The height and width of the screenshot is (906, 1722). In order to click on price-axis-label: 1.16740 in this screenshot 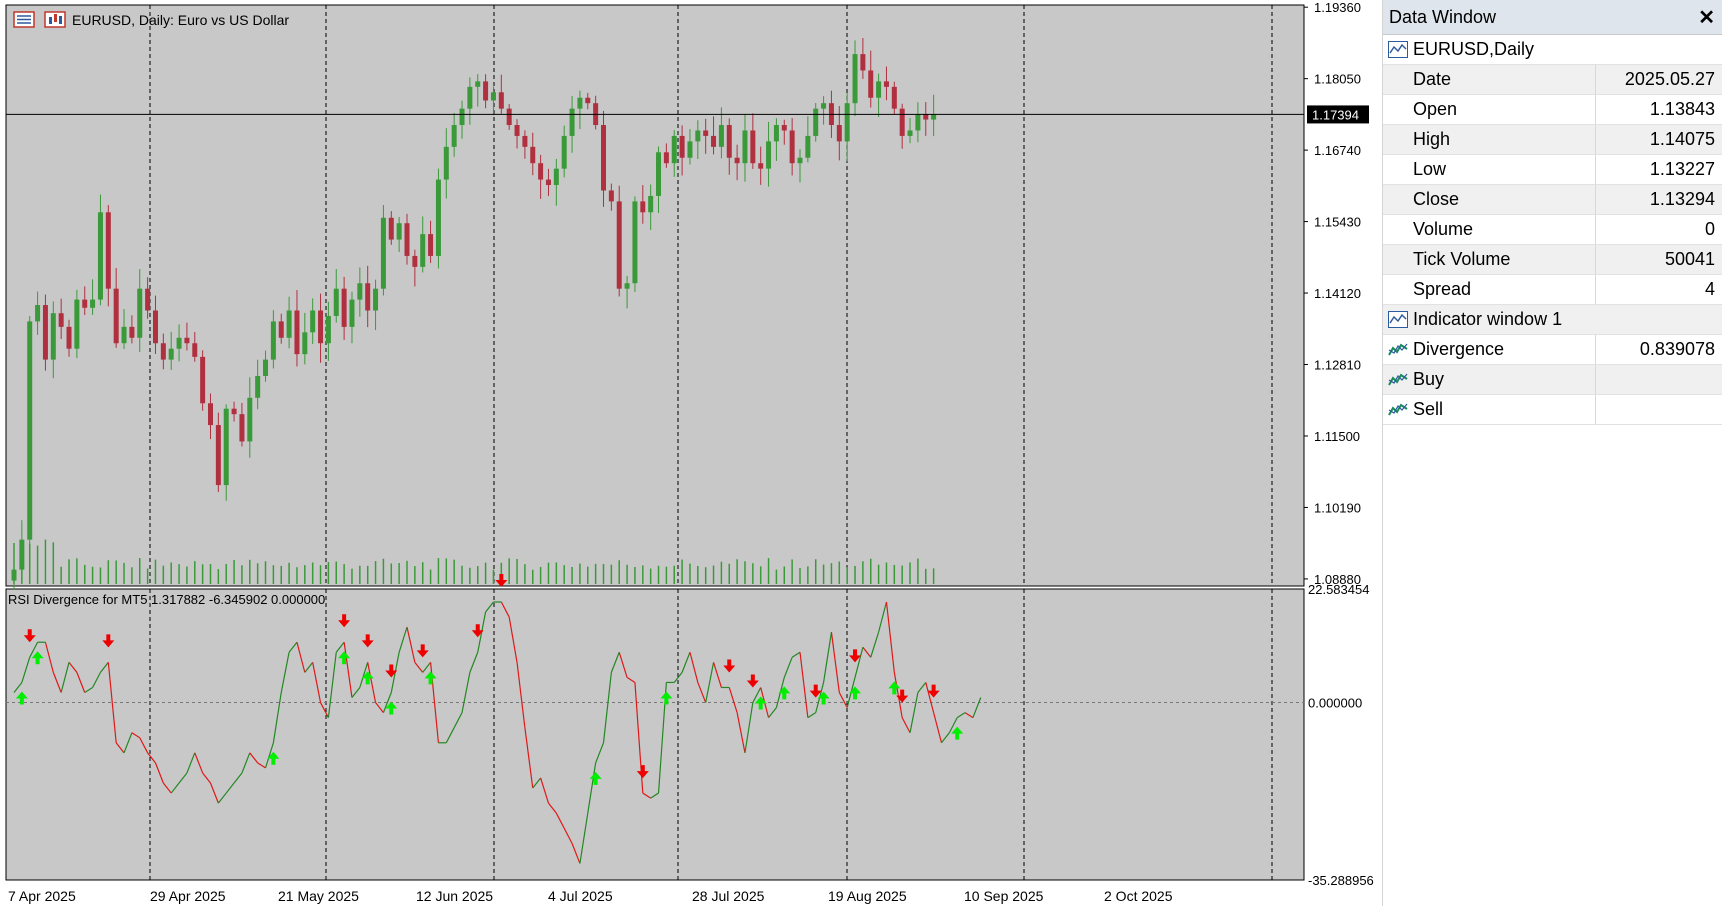, I will do `click(1337, 150)`.